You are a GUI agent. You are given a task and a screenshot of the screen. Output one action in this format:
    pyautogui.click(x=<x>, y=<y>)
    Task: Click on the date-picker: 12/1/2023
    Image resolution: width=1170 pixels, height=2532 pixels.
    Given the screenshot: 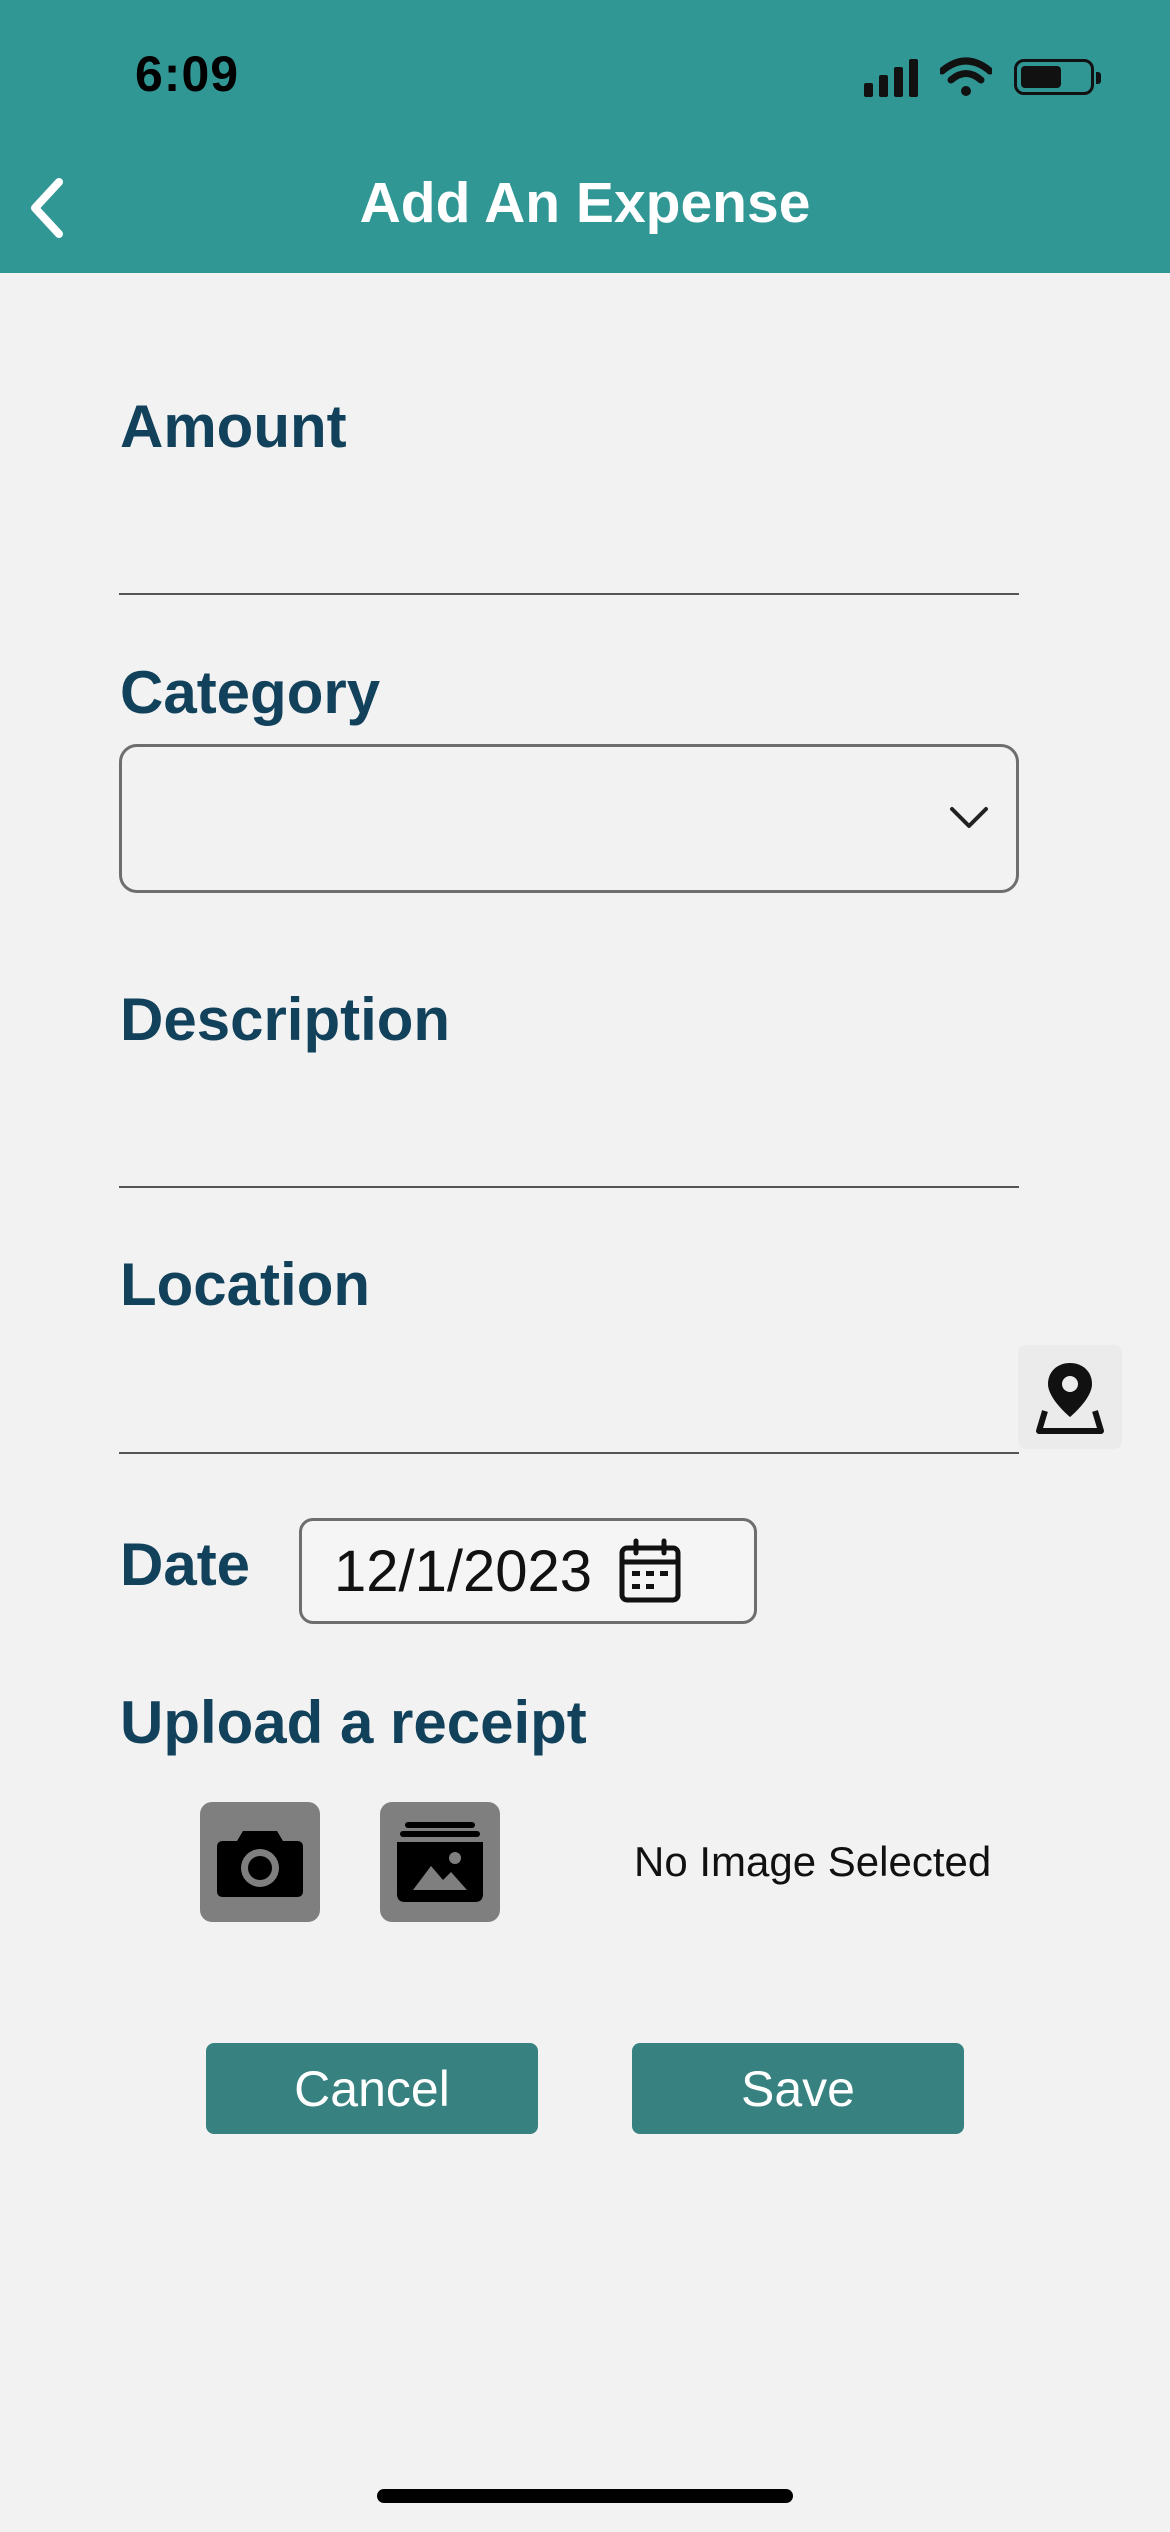 What is the action you would take?
    pyautogui.click(x=528, y=1571)
    